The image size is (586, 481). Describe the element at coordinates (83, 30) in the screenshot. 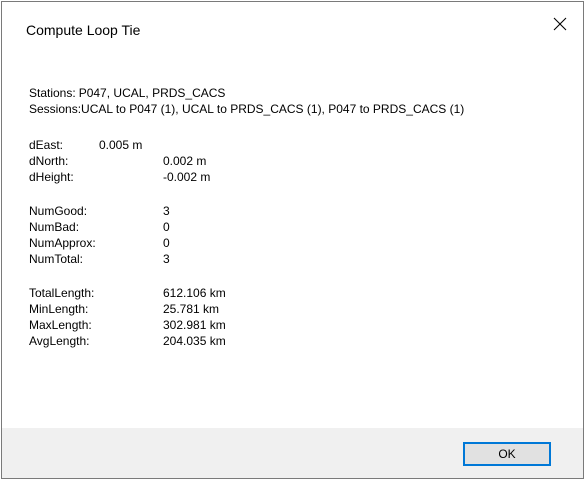

I see `dialog-title: Compute Loop Tie` at that location.